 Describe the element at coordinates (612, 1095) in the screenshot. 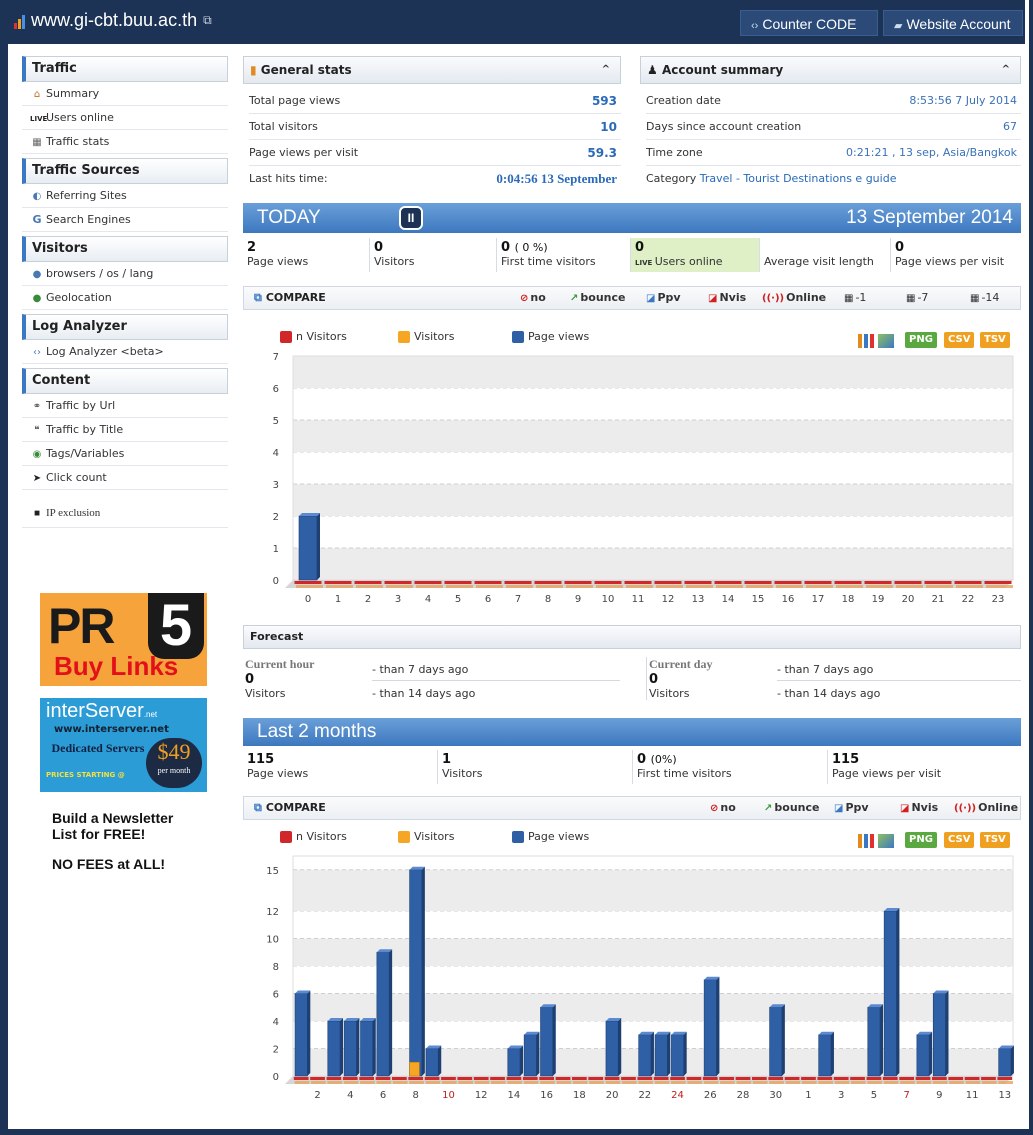

I see `x-tick-label: 20` at that location.